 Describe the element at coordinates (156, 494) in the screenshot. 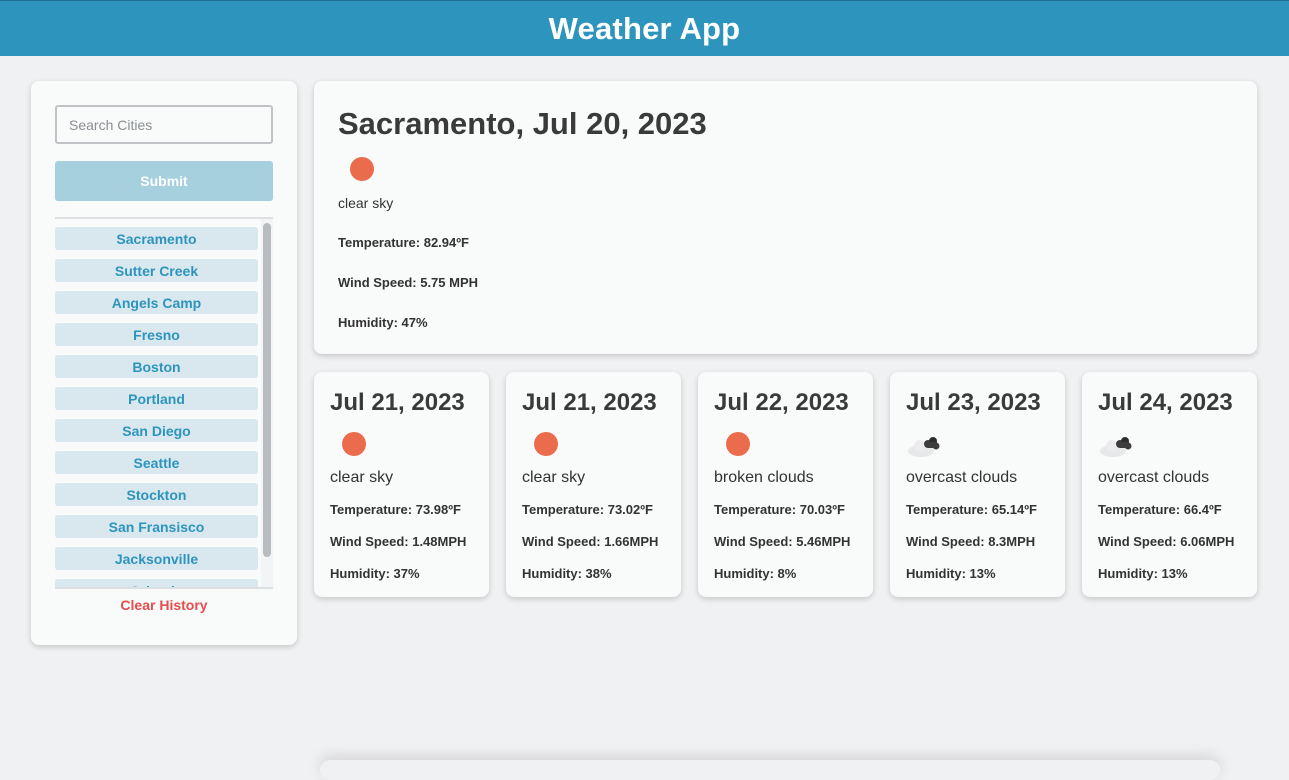

I see `history-item: Stockton` at that location.